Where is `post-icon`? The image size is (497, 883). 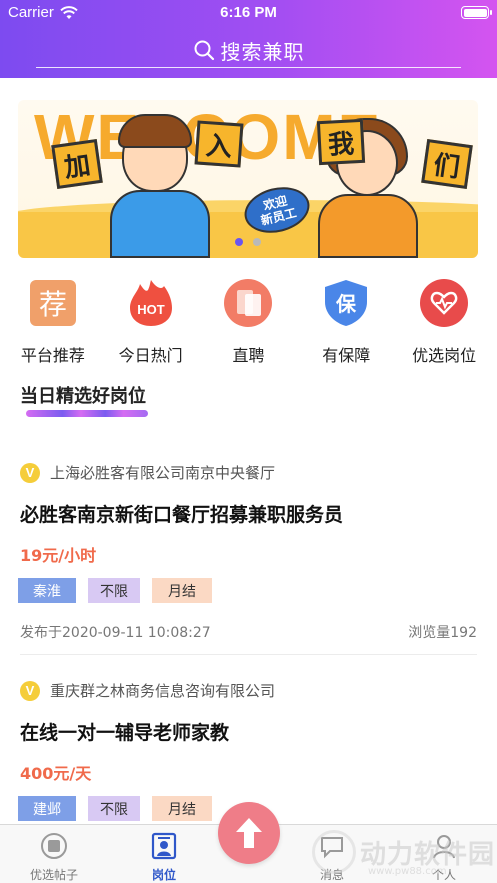 post-icon is located at coordinates (54, 846).